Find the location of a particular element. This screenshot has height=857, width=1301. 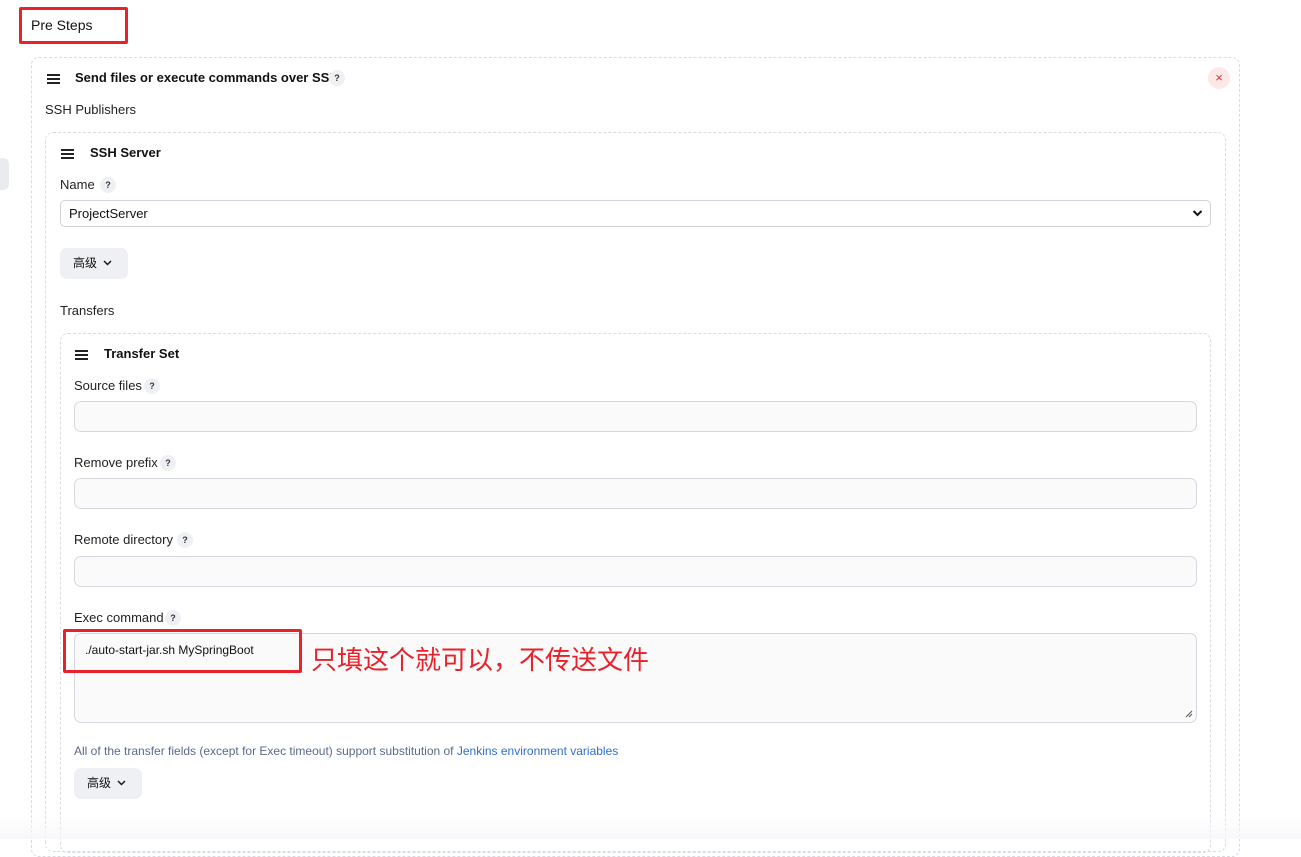

server-name-selected: ProjectServer is located at coordinates (108, 213).